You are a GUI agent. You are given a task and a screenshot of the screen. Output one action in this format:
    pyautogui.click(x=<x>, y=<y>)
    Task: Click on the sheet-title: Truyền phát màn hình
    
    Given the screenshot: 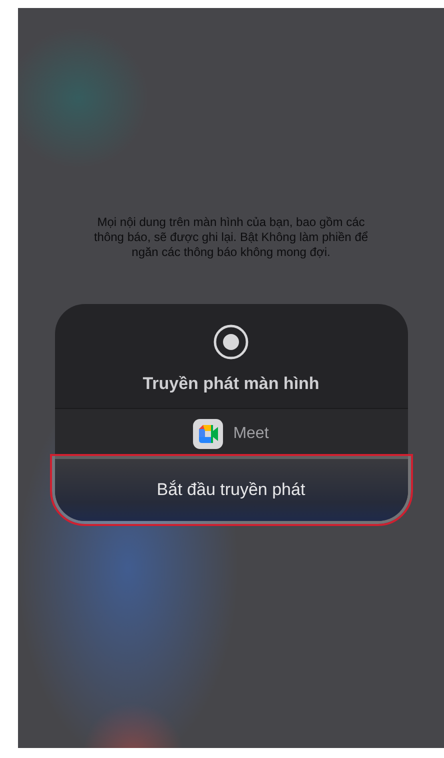 What is the action you would take?
    pyautogui.click(x=231, y=384)
    